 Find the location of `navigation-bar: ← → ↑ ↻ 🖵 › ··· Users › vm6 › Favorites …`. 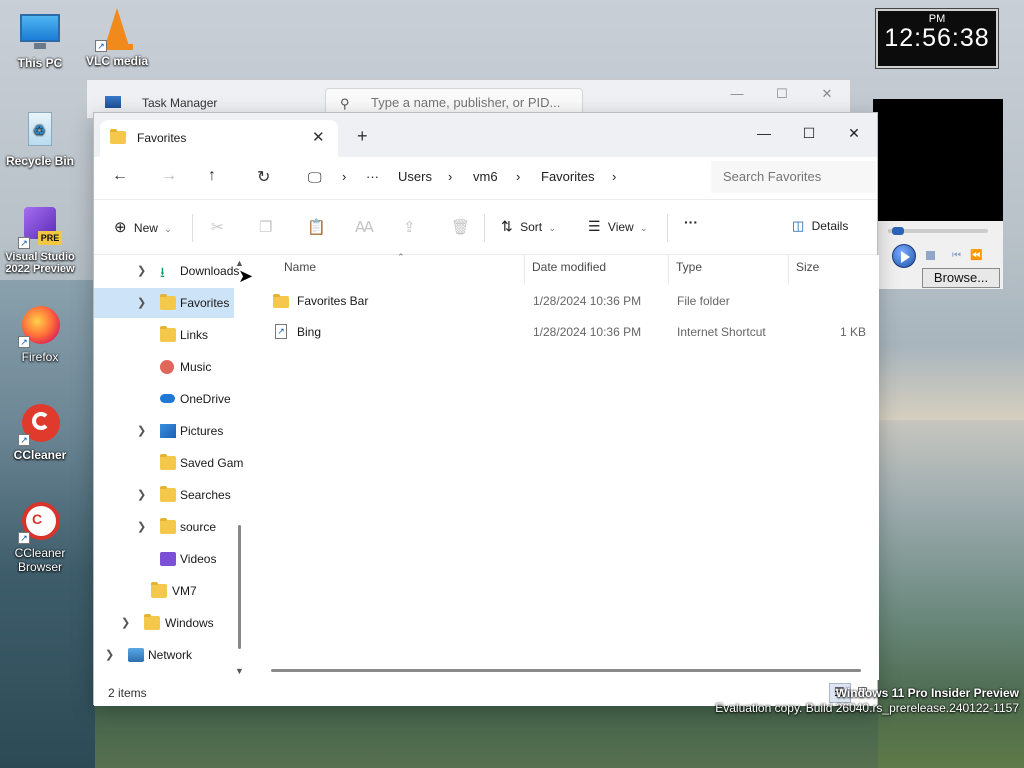

navigation-bar: ← → ↑ ↻ 🖵 › ··· Users › vm6 › Favorites … is located at coordinates (485, 178).